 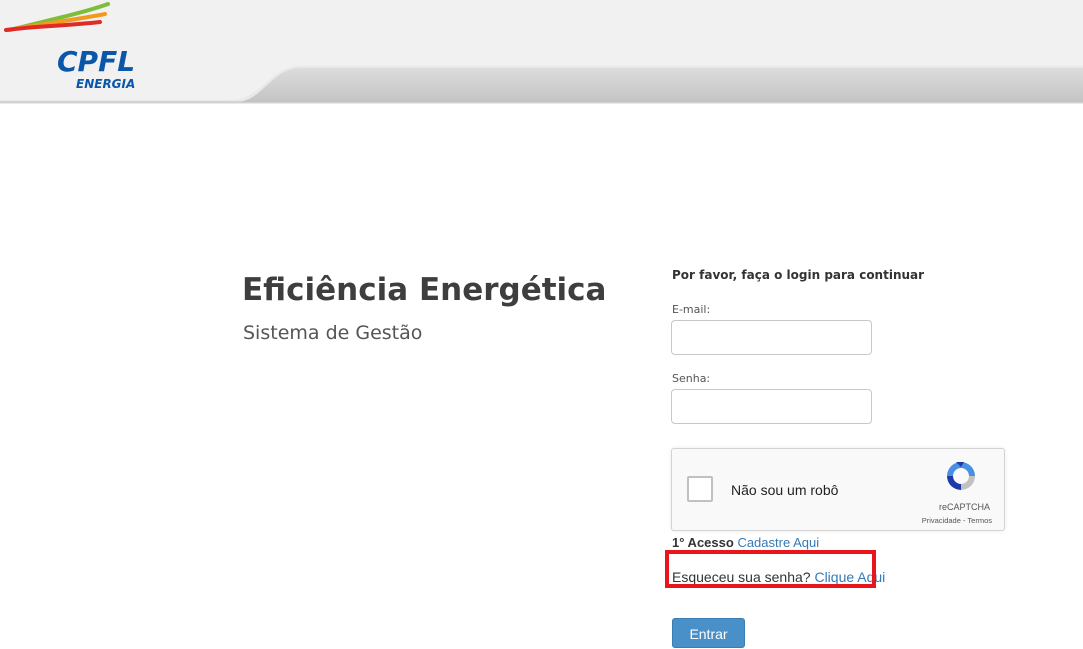 What do you see at coordinates (778, 542) in the screenshot?
I see `register-link: Cadastre Aqui` at bounding box center [778, 542].